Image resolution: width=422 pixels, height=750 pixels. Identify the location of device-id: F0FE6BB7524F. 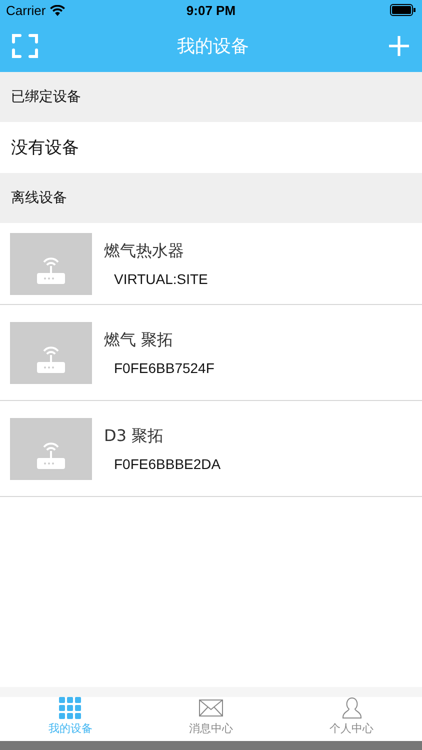
(163, 368).